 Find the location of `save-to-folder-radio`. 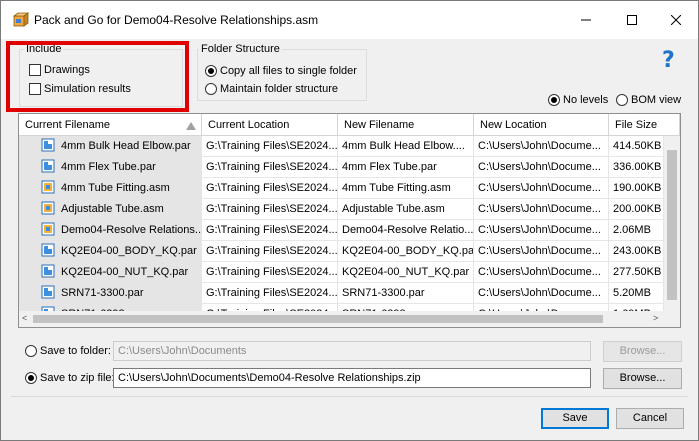

save-to-folder-radio is located at coordinates (31, 351).